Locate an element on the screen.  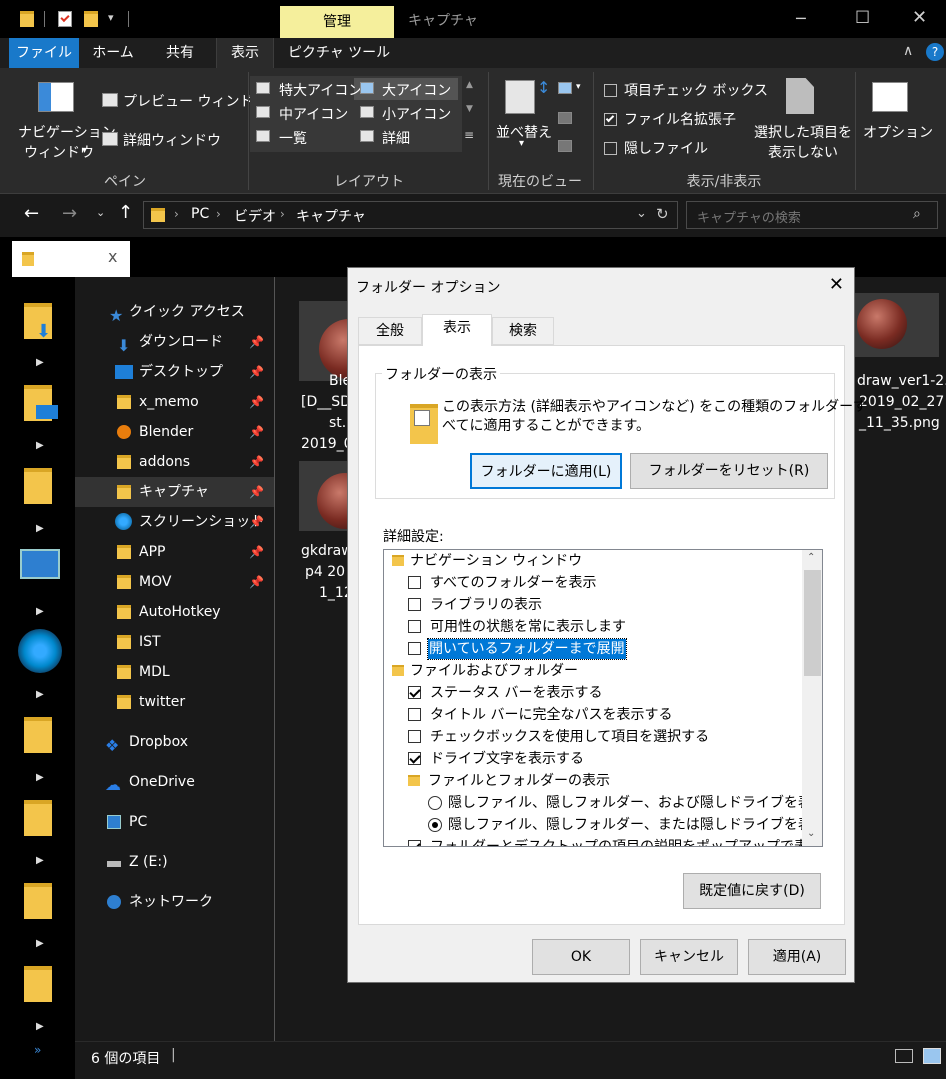
downloads-folder-icon: ⬇ is located at coordinates (38, 322).